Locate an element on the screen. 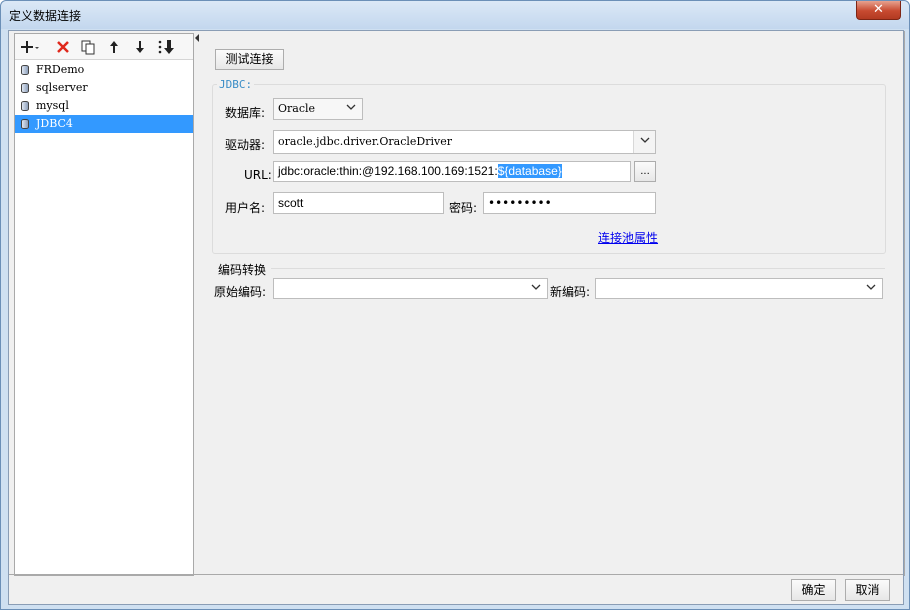  list-item: mysql is located at coordinates (104, 106).